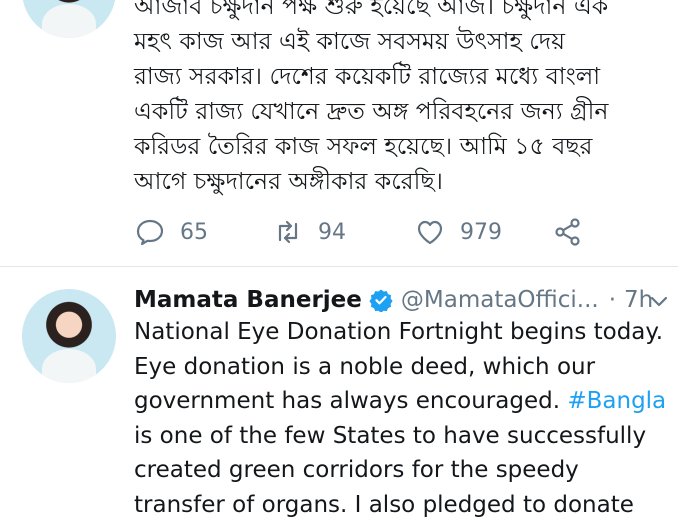 The image size is (678, 522). What do you see at coordinates (430, 232) in the screenshot?
I see `like-icon` at bounding box center [430, 232].